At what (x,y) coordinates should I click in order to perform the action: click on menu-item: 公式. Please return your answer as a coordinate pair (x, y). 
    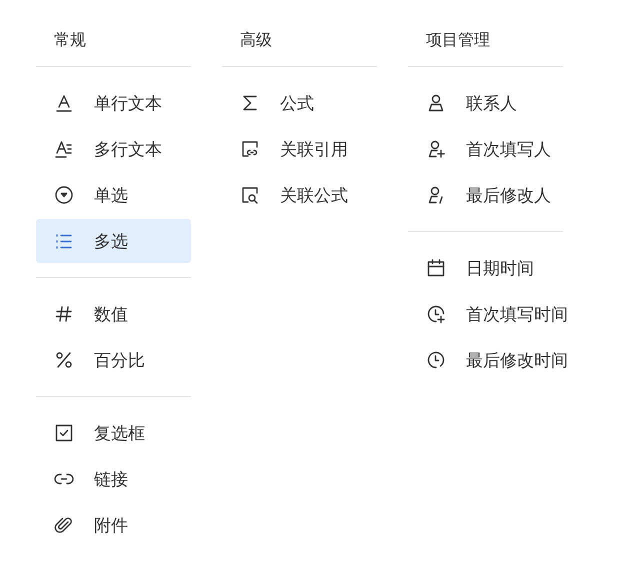
    Looking at the image, I should click on (299, 103).